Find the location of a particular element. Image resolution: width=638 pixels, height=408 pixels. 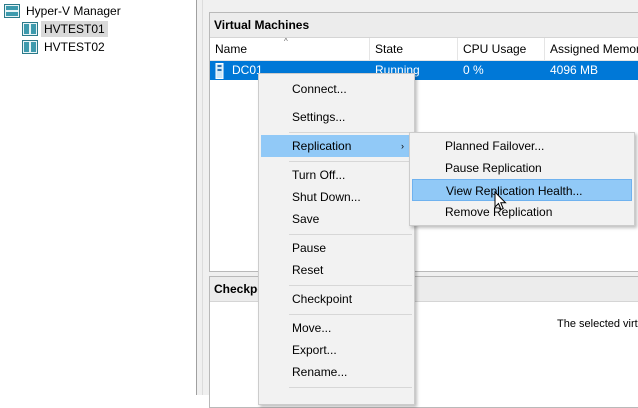

menu-reset: Reset is located at coordinates (336, 270).